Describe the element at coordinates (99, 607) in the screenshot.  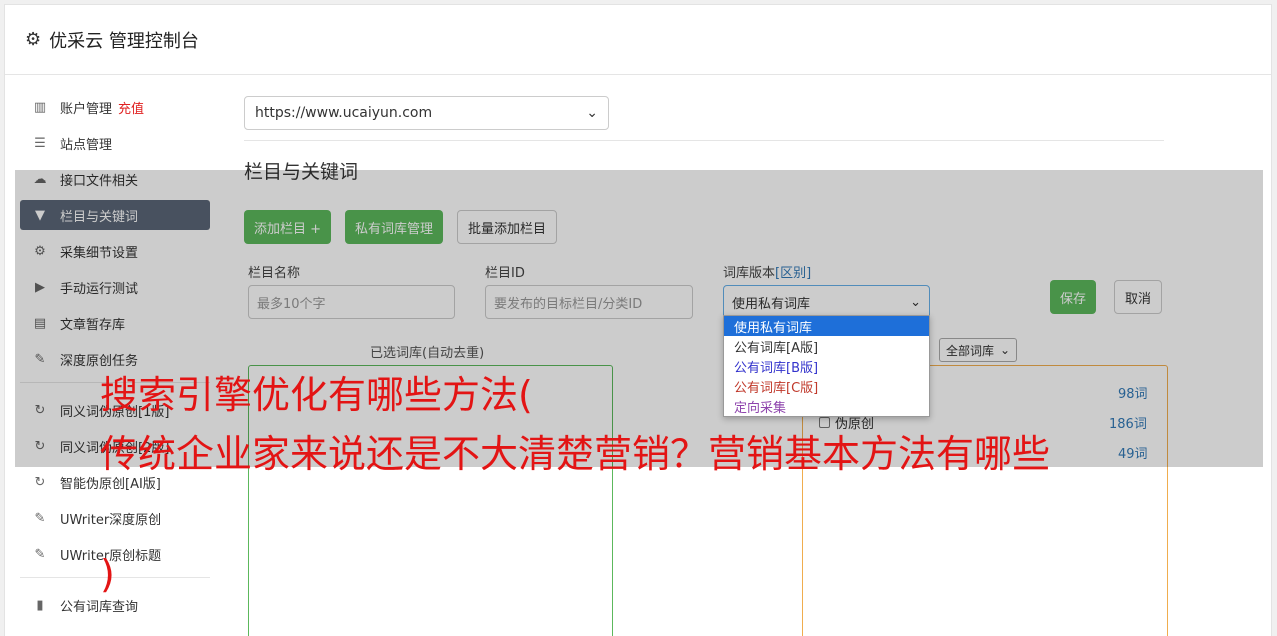
I see `sidebar-item-label: 公有词库查询` at that location.